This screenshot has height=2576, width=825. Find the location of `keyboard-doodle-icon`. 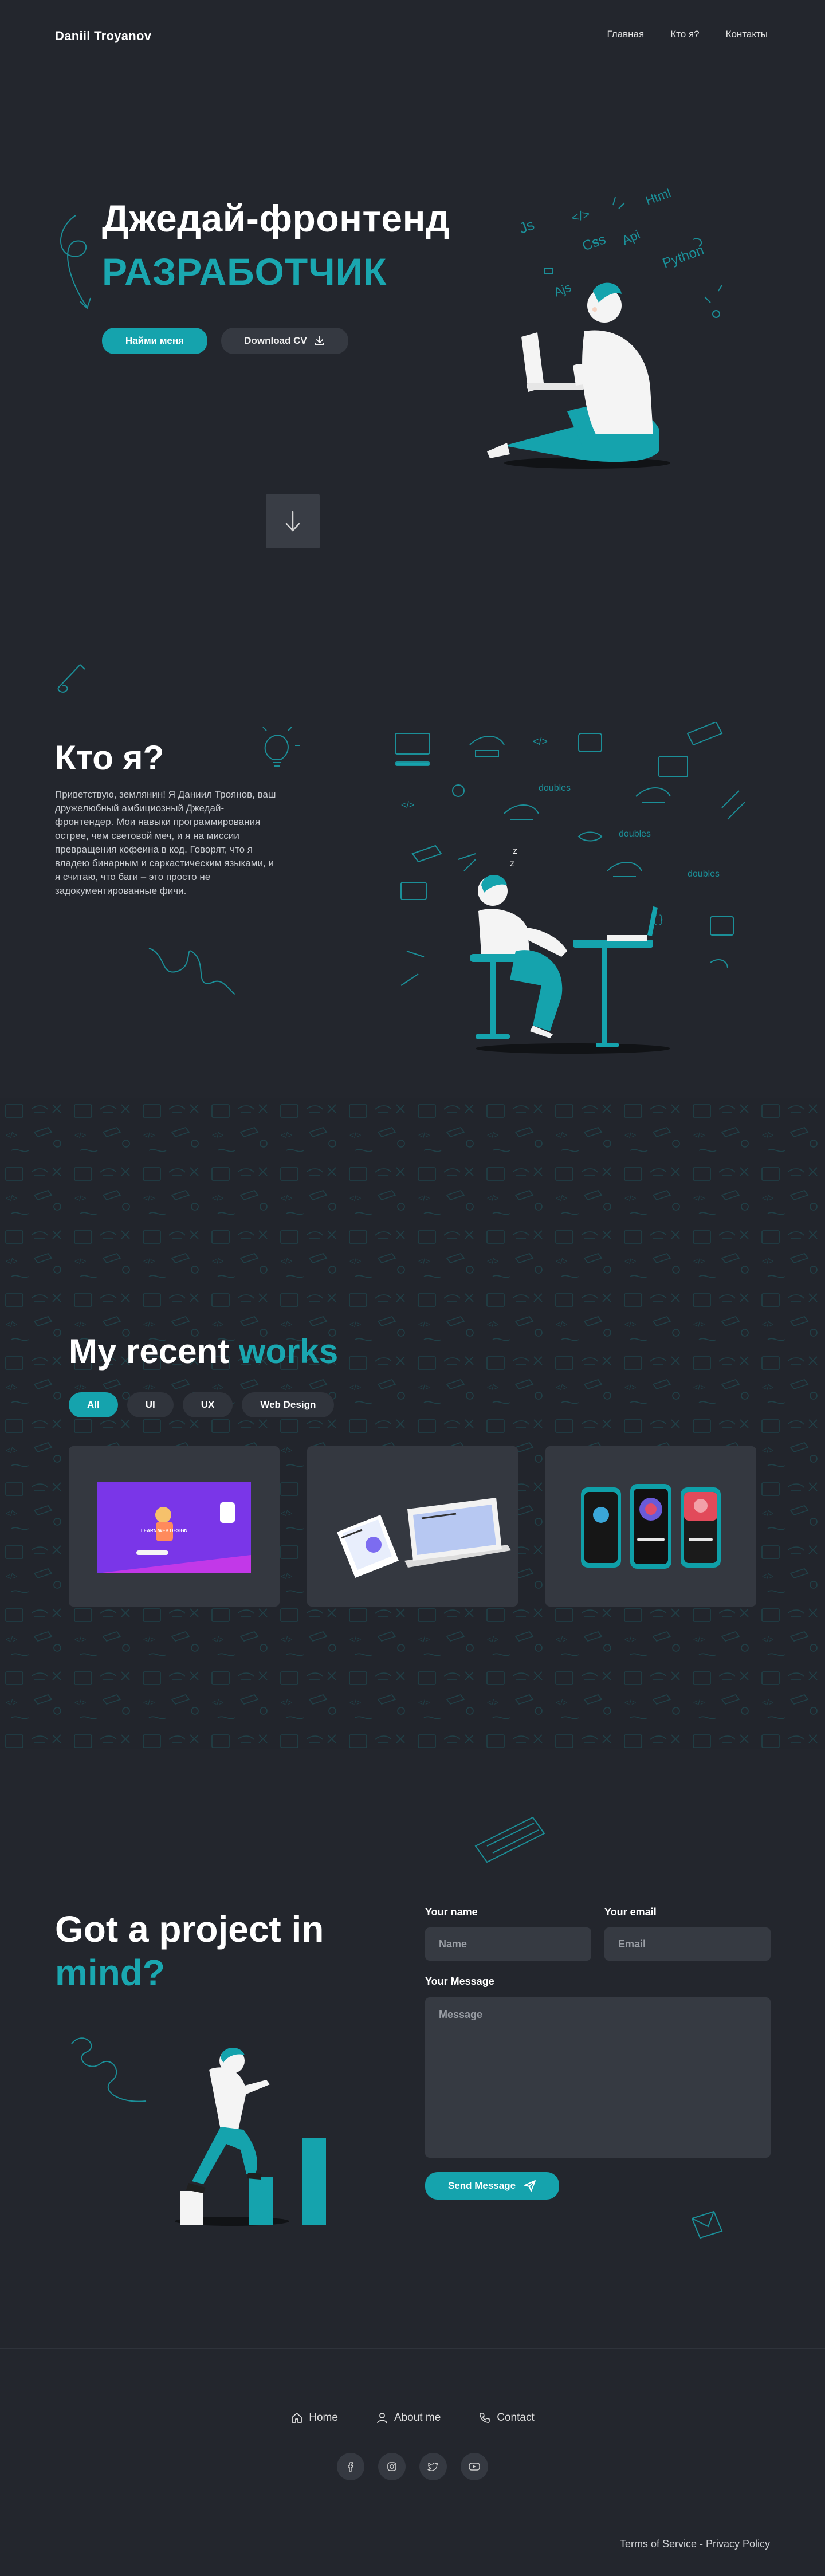

keyboard-doodle-icon is located at coordinates (509, 1840).